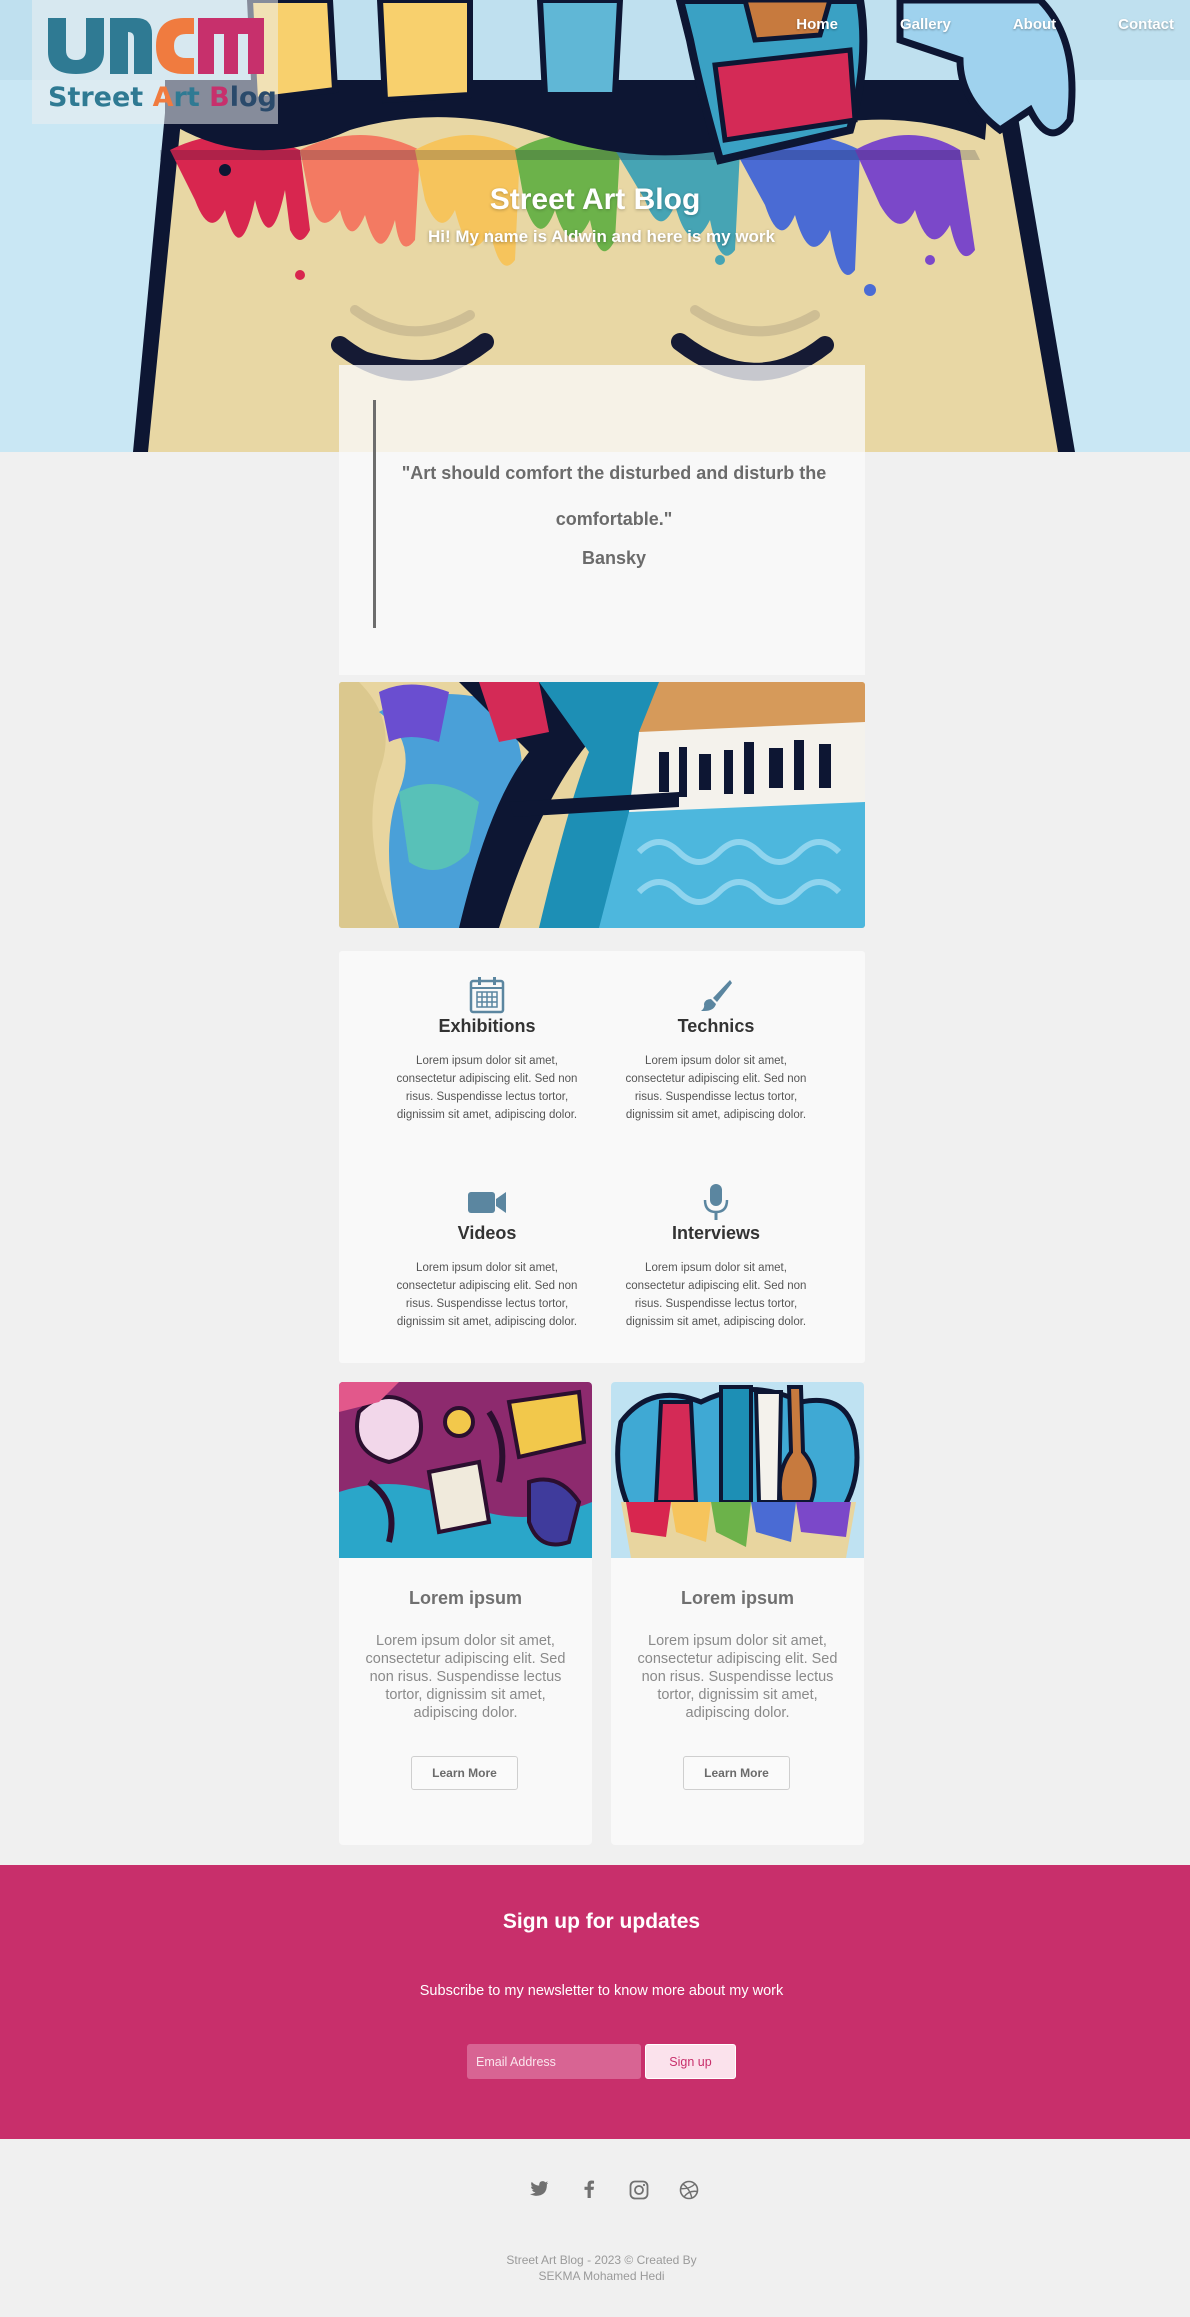 Image resolution: width=1190 pixels, height=2317 pixels. Describe the element at coordinates (487, 995) in the screenshot. I see `calendar-icon` at that location.